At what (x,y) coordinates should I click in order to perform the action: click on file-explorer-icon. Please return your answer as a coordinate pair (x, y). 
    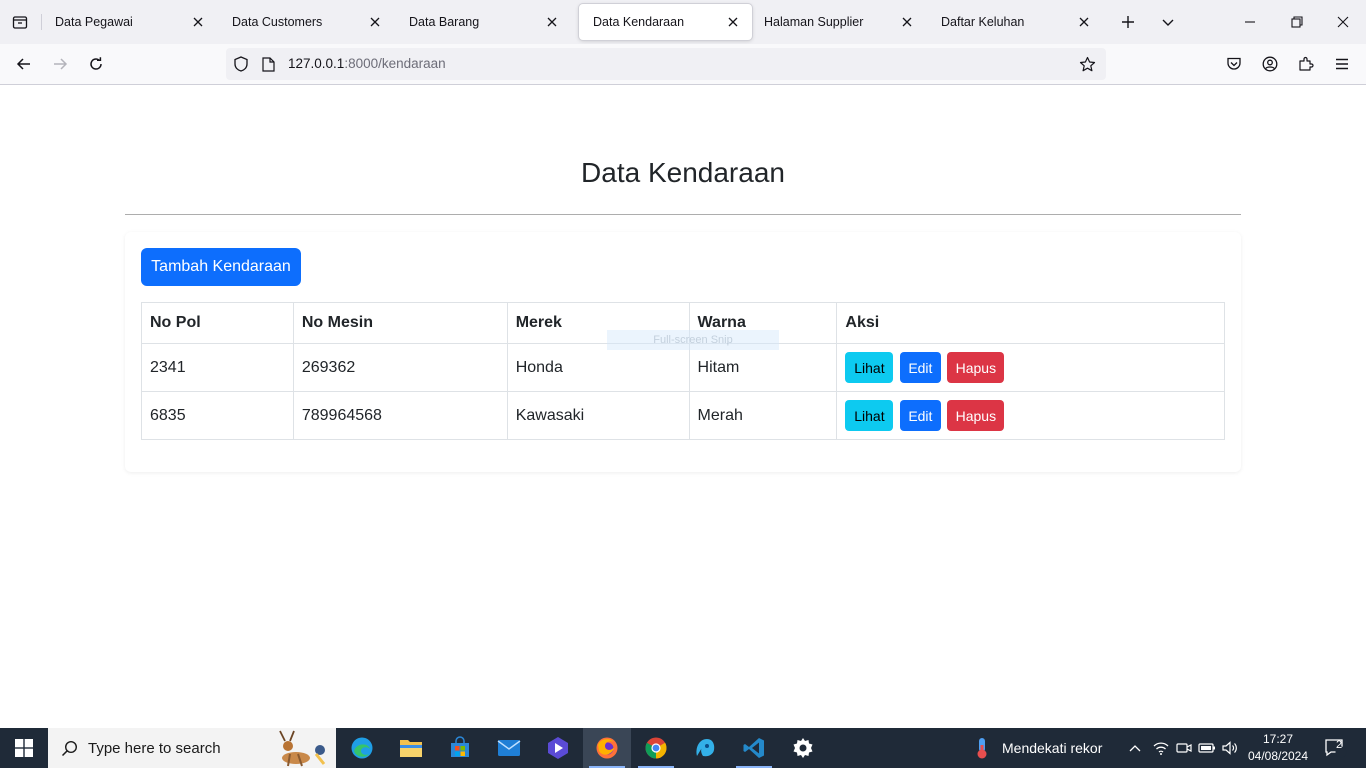
    Looking at the image, I should click on (411, 748).